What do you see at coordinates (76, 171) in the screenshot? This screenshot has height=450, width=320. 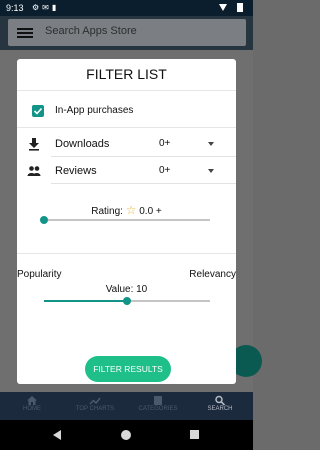 I see `reviews-label: Reviews` at bounding box center [76, 171].